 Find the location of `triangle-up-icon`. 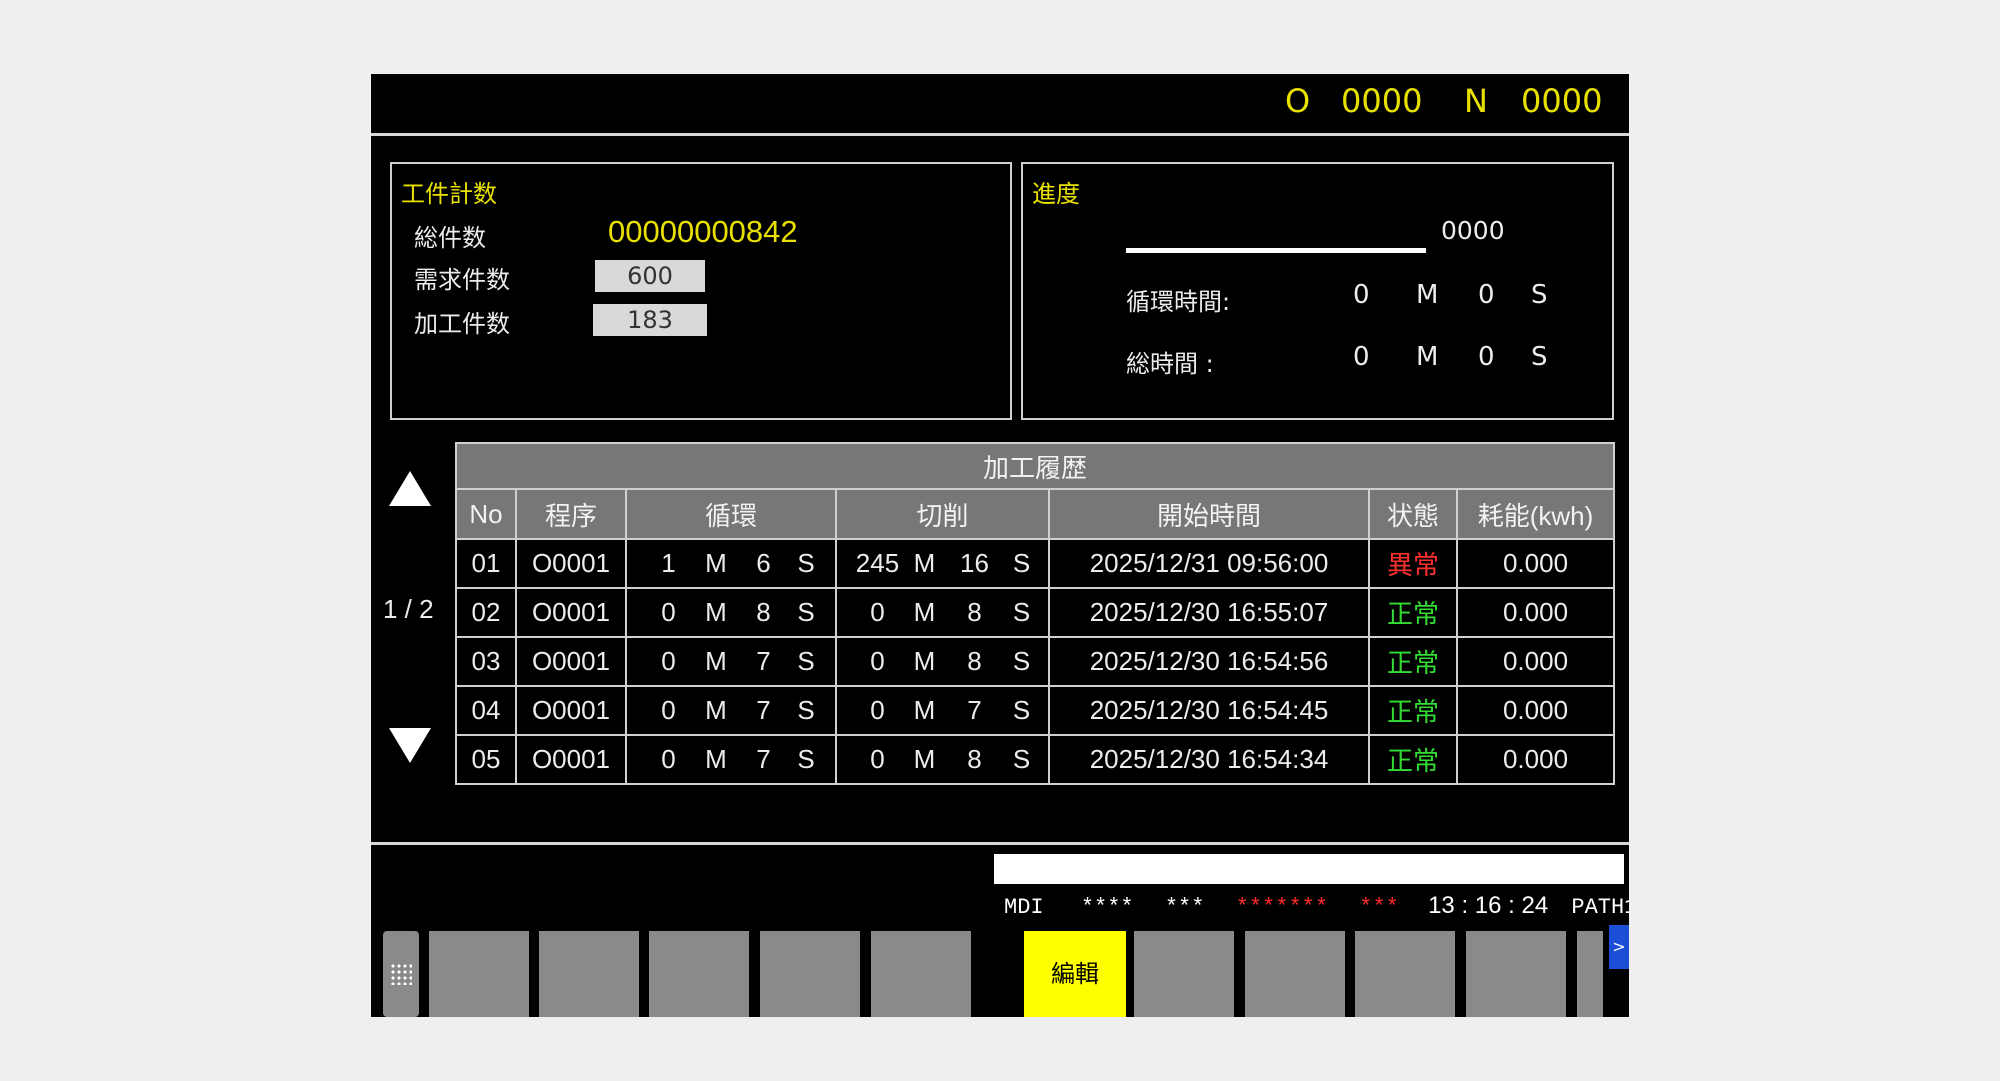

triangle-up-icon is located at coordinates (410, 488).